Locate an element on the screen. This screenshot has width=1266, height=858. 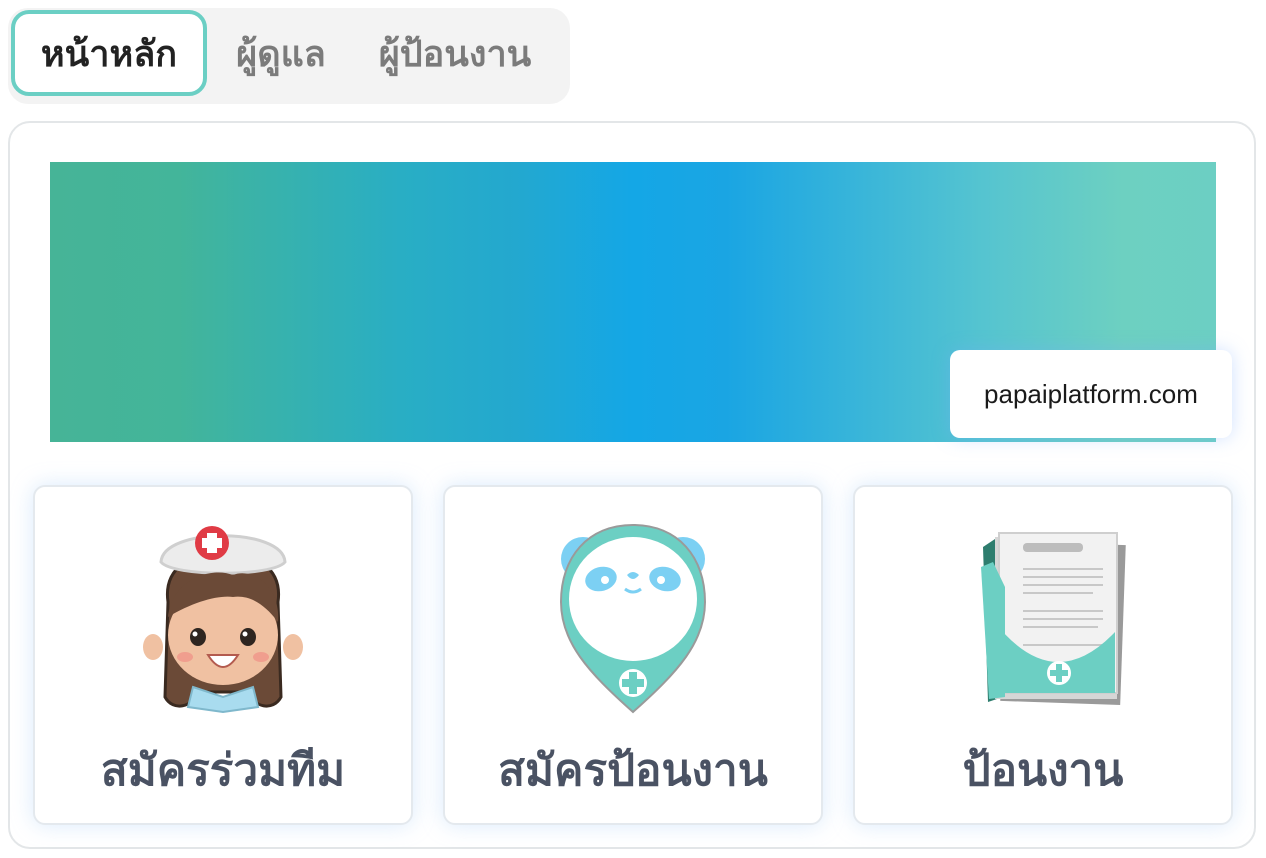
register-poster-card: สมัครป้อนงาน is located at coordinates (633, 655).